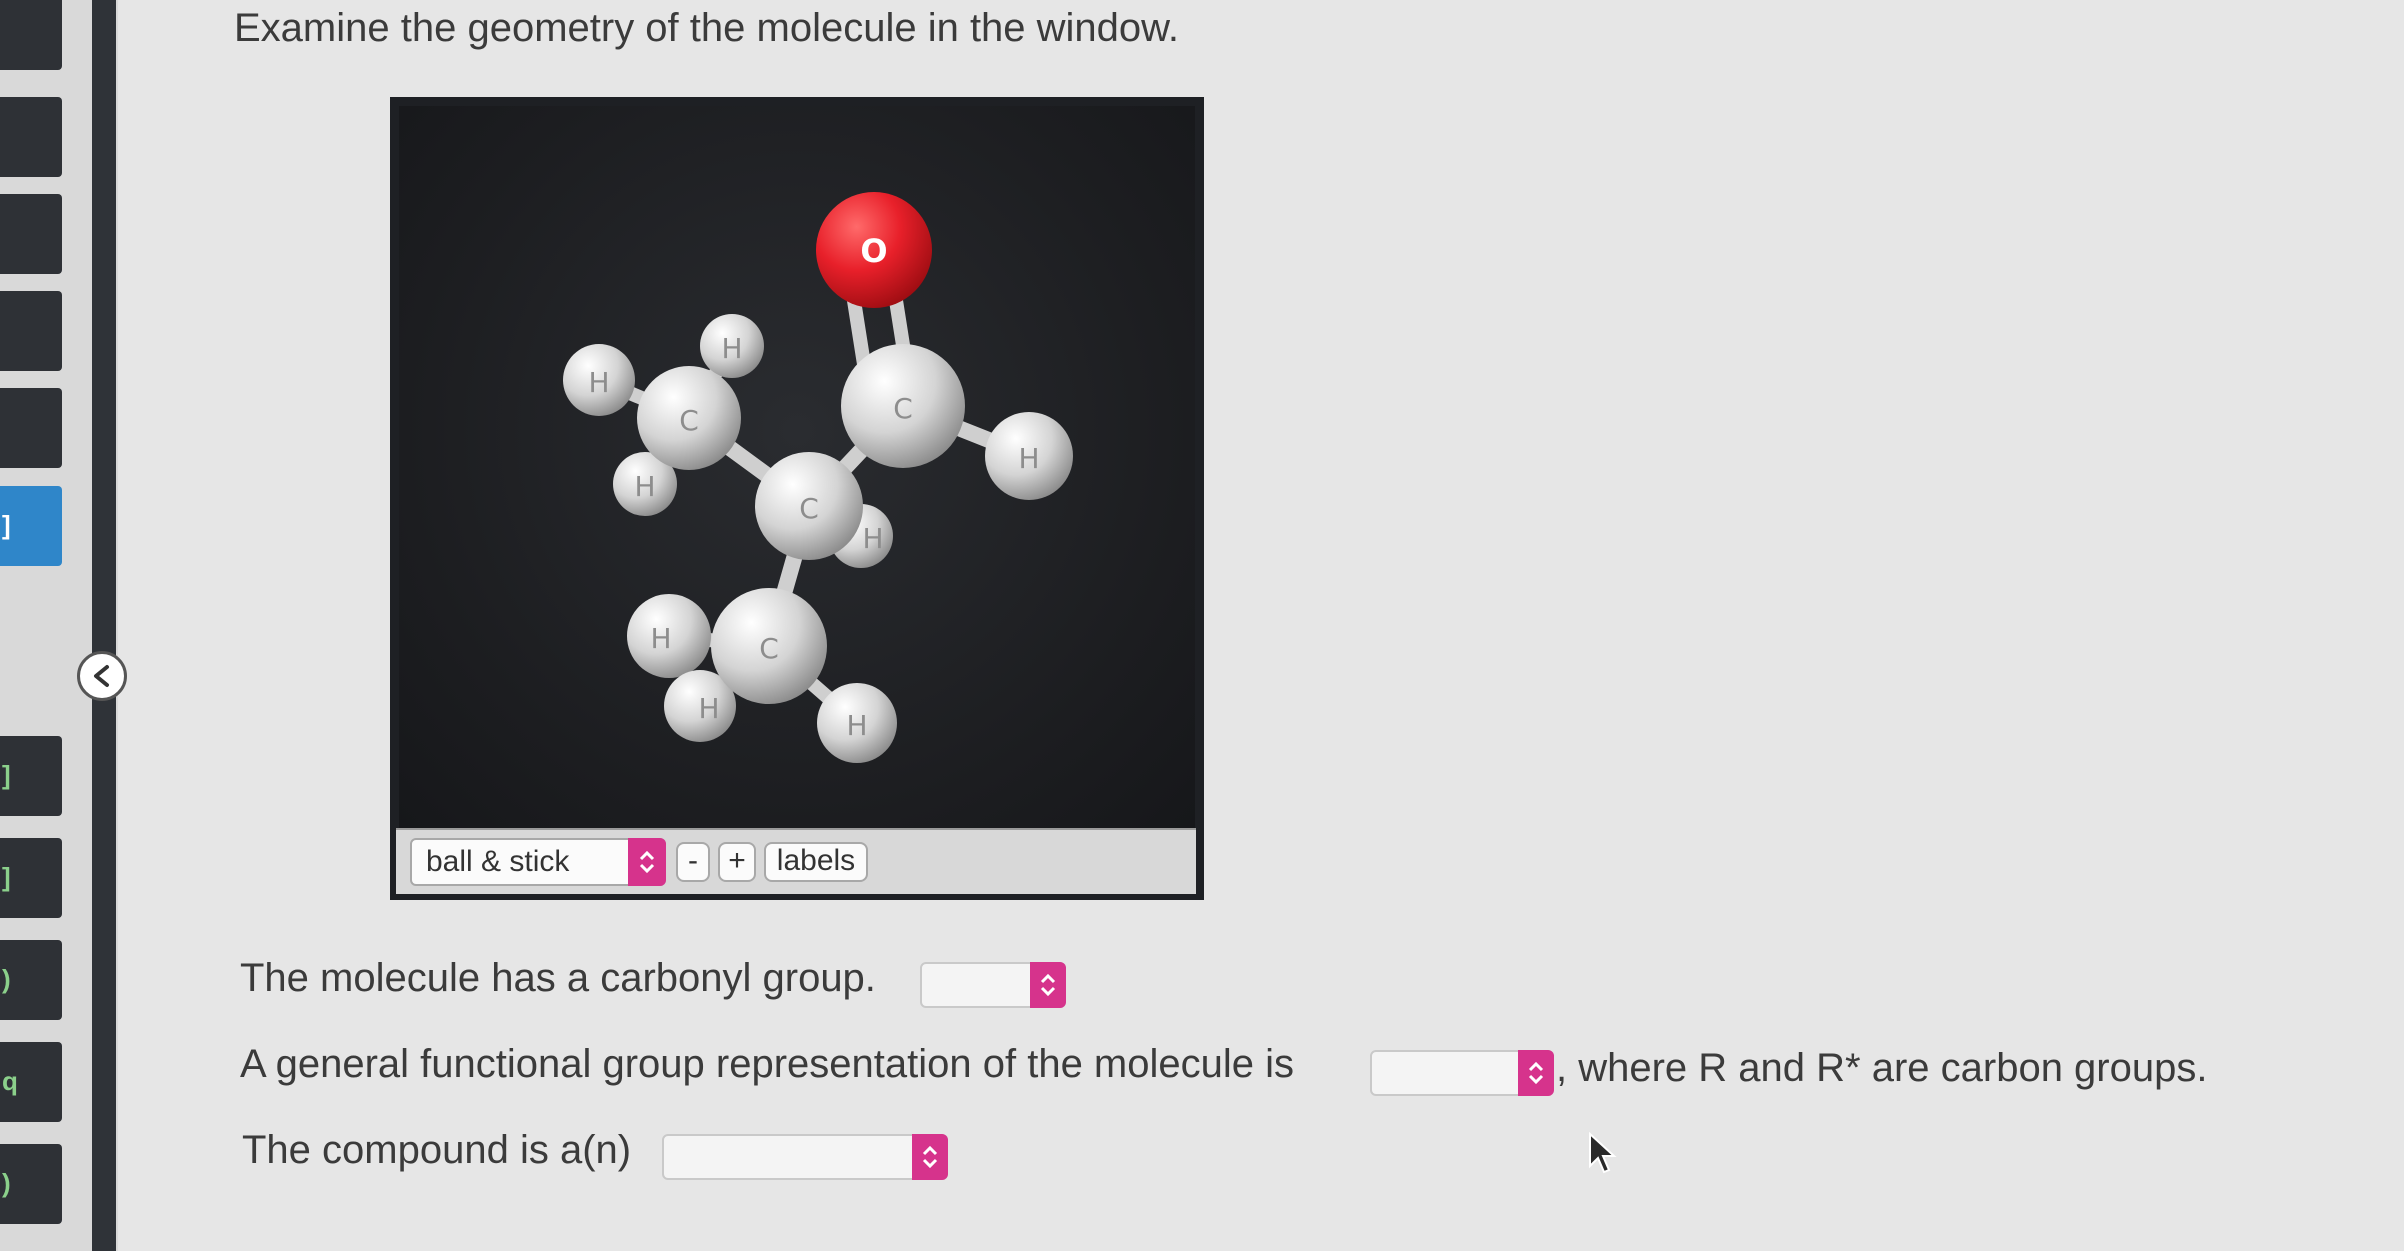 This screenshot has width=2404, height=1251. Describe the element at coordinates (1028, 458) in the screenshot. I see `label-h8: H` at that location.